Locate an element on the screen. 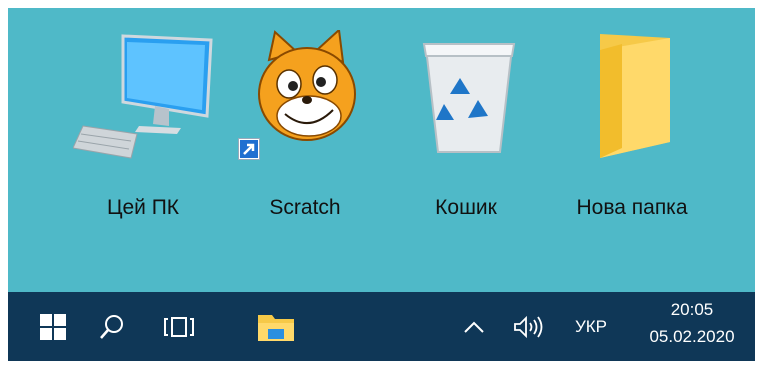 This screenshot has height=369, width=763. desktop-icon-label: Цей ПК is located at coordinates (143, 207).